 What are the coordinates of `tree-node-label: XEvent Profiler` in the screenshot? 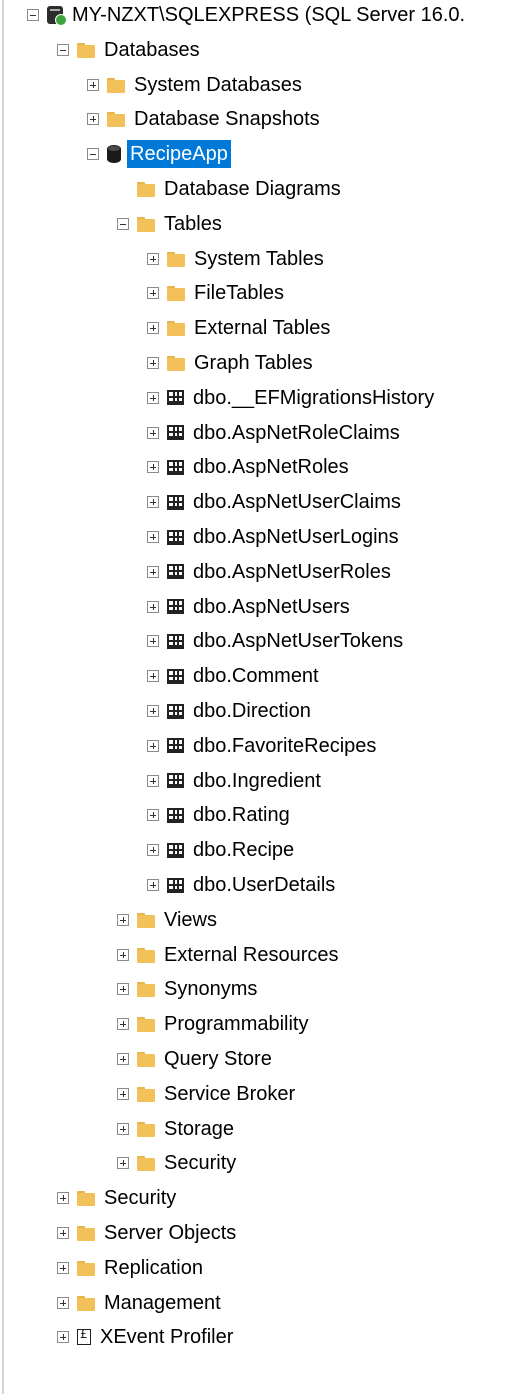 It's located at (166, 1337).